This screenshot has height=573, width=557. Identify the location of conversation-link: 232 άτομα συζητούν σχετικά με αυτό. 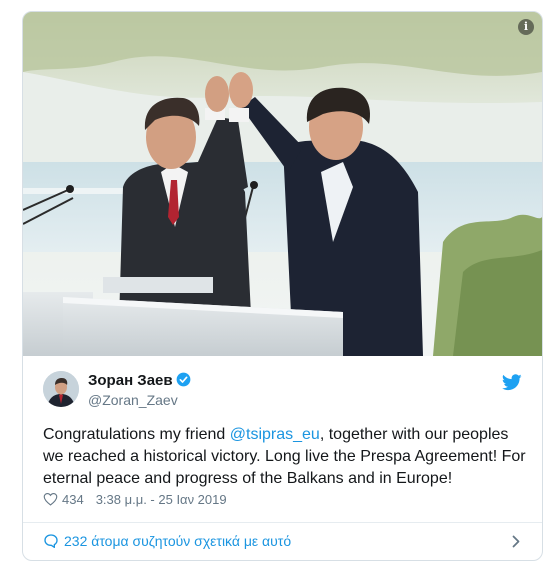
(282, 541).